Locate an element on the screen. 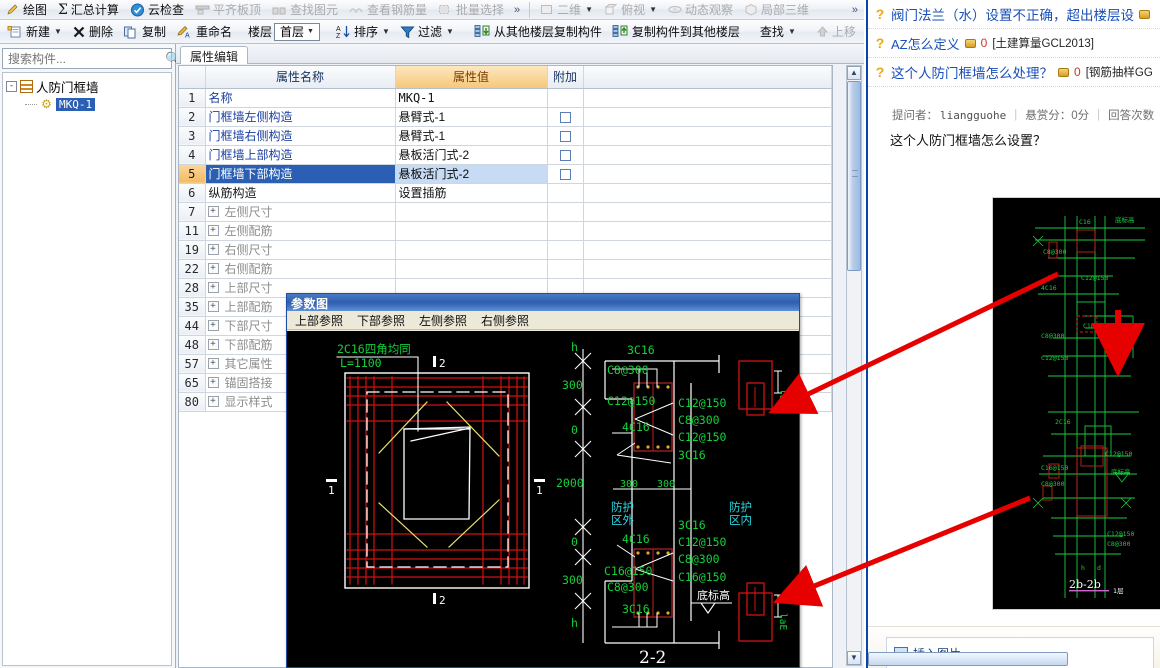 The image size is (1160, 668). table-row: 6 纵筋构造 设置插筋 is located at coordinates (505, 193).